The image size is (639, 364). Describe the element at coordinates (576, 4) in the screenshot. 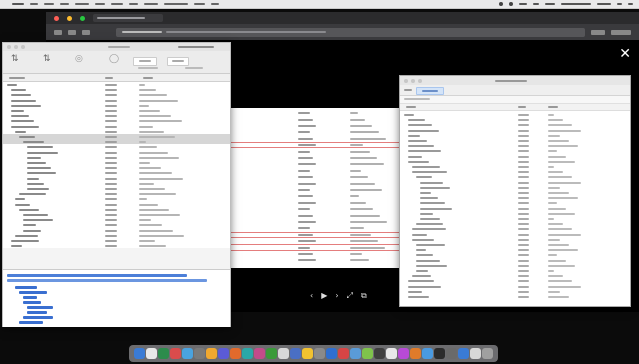

I see `clock` at that location.